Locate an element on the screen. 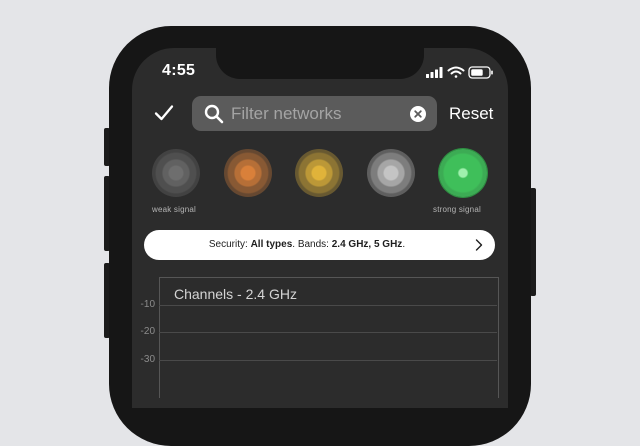  y-tick-label: -10 is located at coordinates (147, 304).